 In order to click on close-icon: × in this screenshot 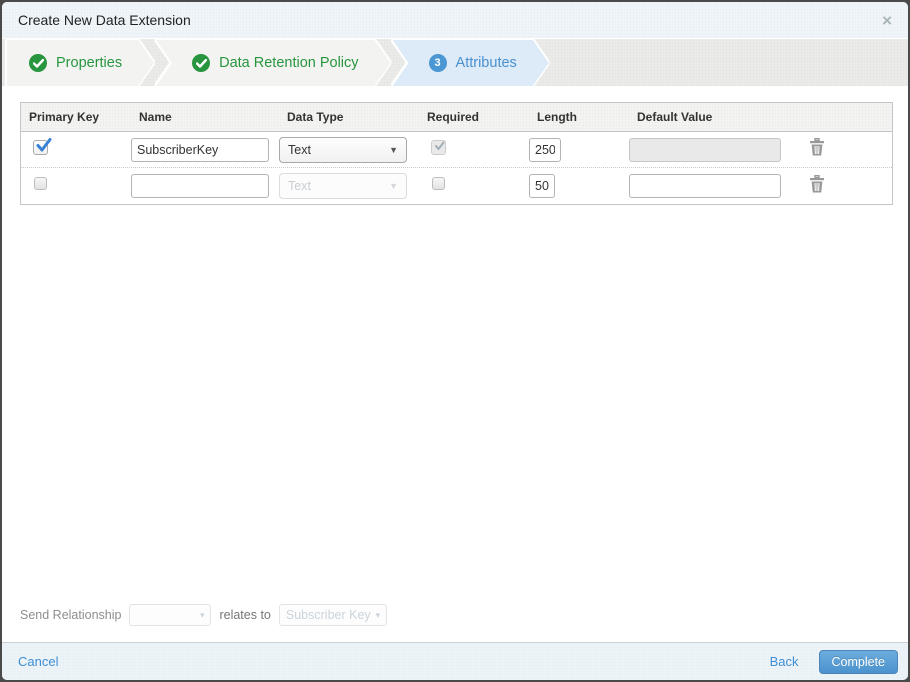, I will do `click(887, 20)`.